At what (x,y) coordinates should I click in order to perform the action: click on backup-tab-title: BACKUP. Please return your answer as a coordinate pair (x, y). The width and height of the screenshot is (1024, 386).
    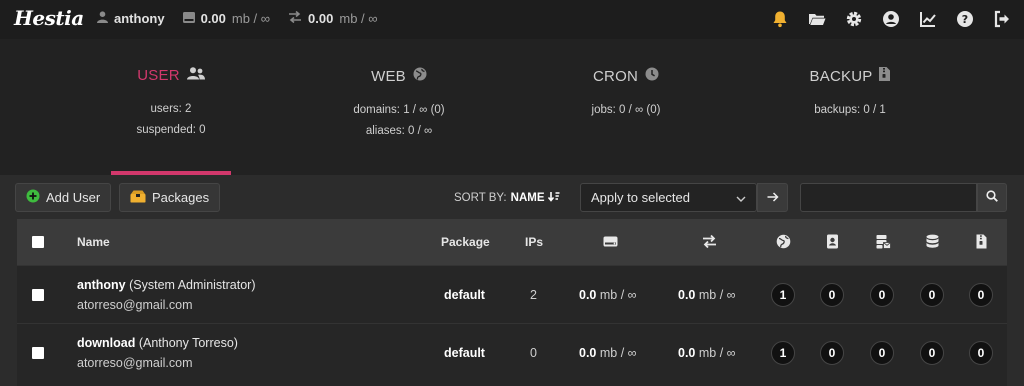
    Looking at the image, I should click on (841, 76).